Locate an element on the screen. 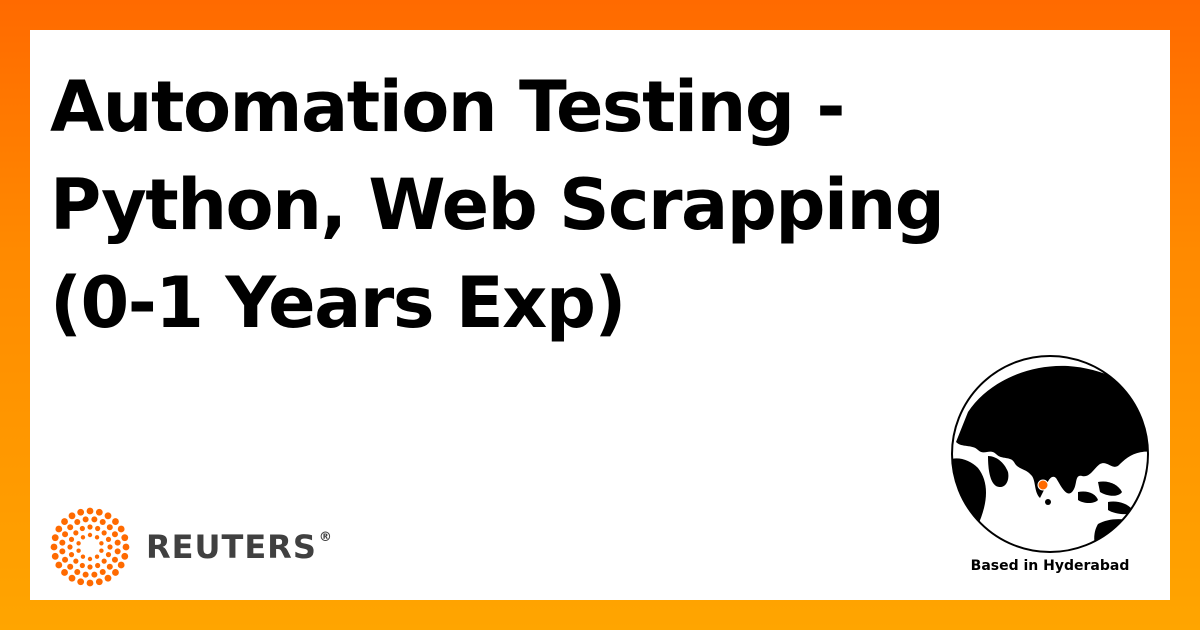  location-label: Based in Hyderabad is located at coordinates (1050, 566).